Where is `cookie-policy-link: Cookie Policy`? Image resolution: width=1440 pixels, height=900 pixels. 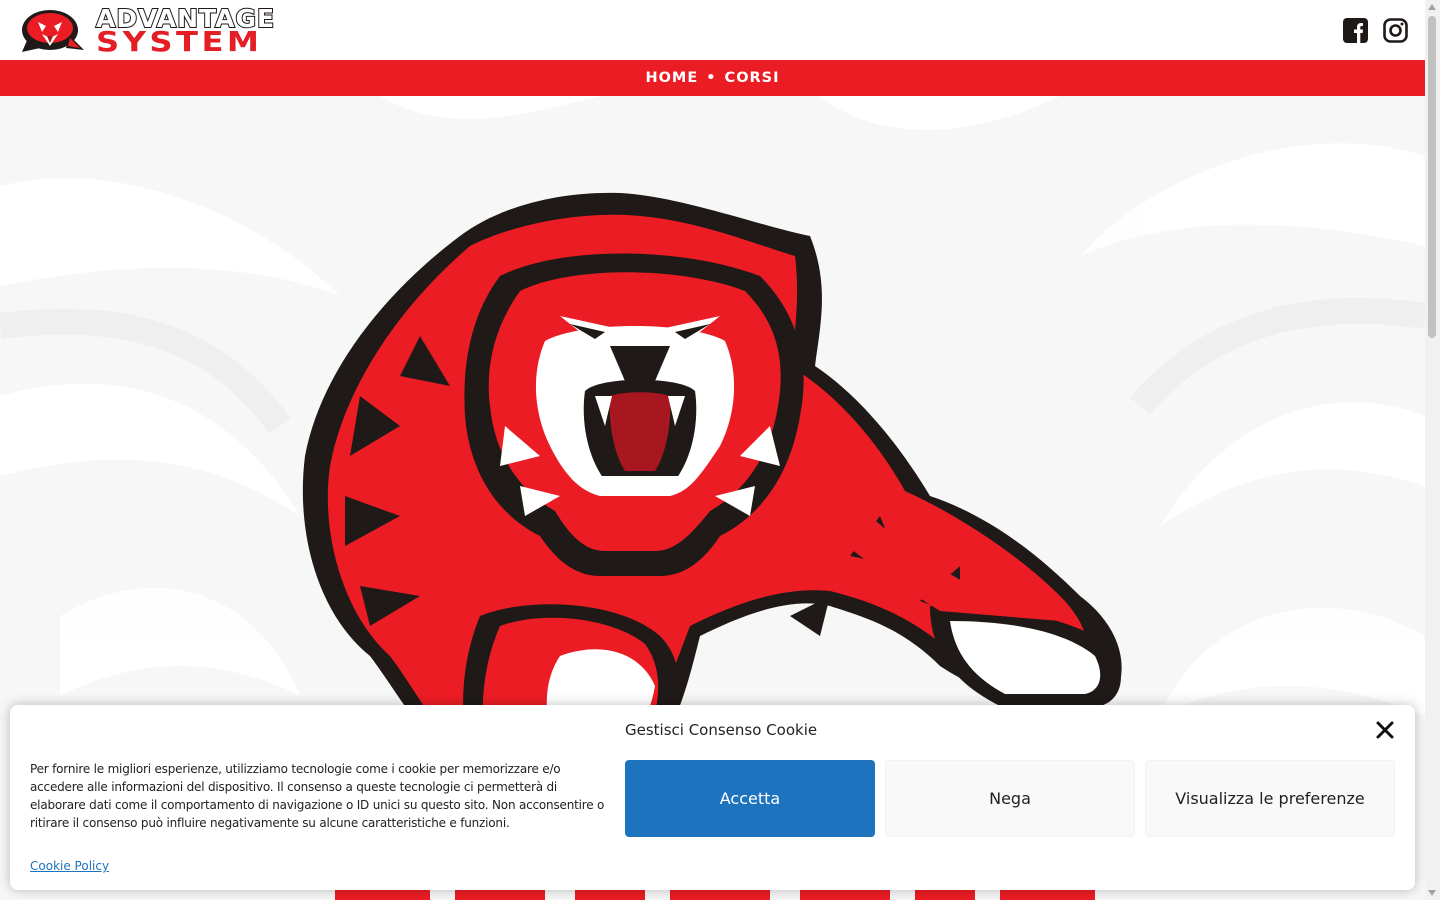 cookie-policy-link: Cookie Policy is located at coordinates (69, 866).